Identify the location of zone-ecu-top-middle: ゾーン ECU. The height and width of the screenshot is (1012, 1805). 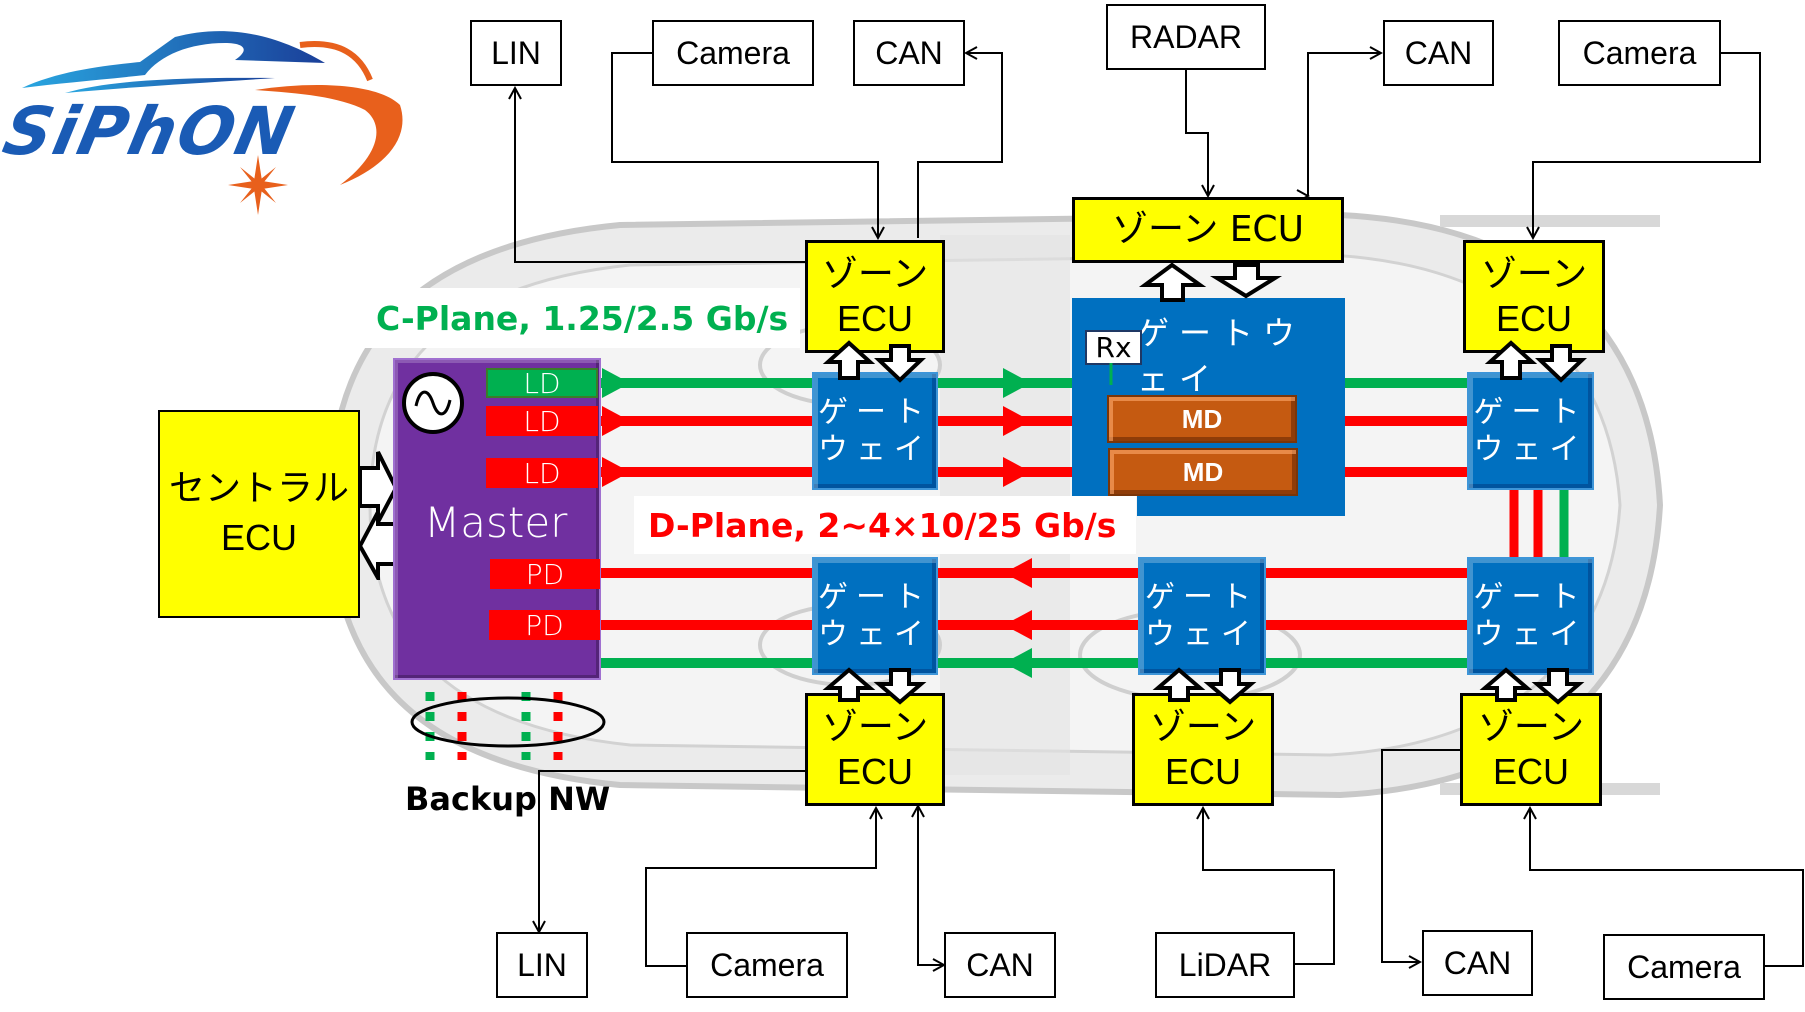
(1208, 230).